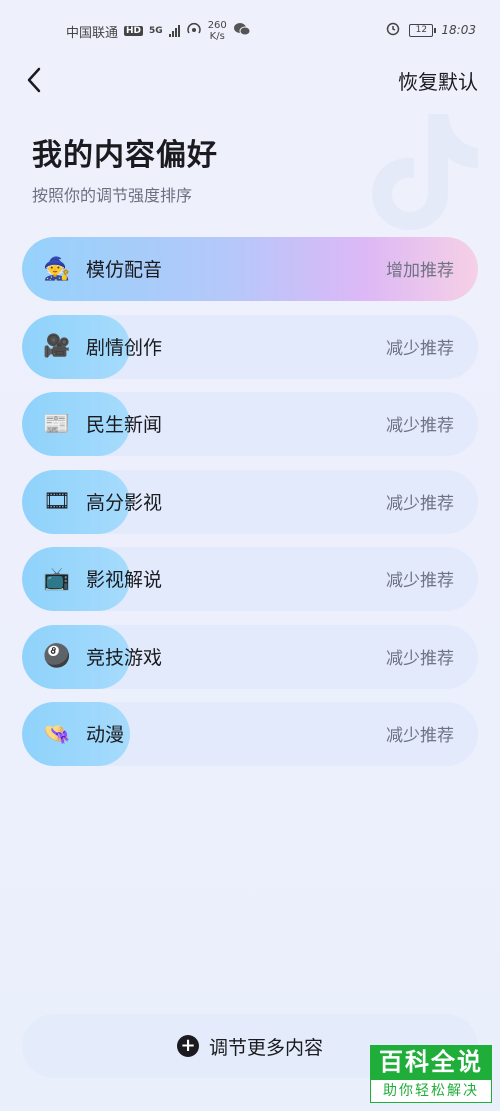  Describe the element at coordinates (250, 656) in the screenshot. I see `preference-item: 🎱 竞技游戏 减少推荐` at that location.